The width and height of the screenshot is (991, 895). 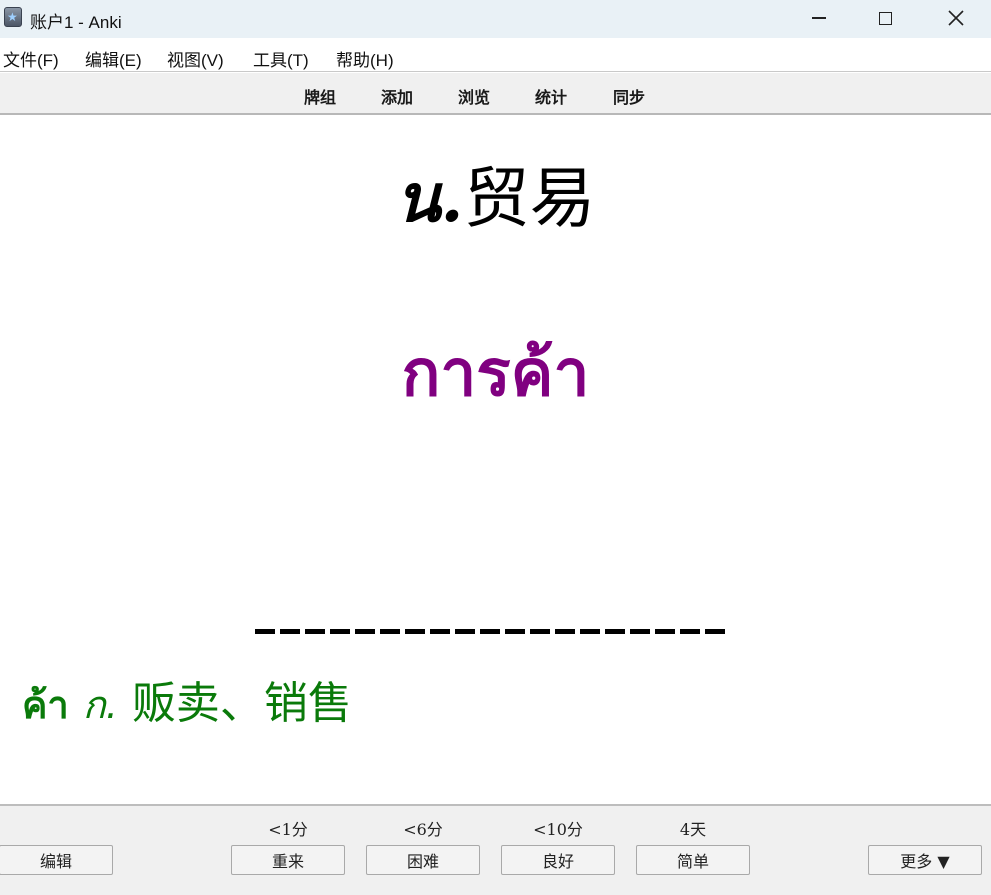 I want to click on close-button, so click(x=956, y=18).